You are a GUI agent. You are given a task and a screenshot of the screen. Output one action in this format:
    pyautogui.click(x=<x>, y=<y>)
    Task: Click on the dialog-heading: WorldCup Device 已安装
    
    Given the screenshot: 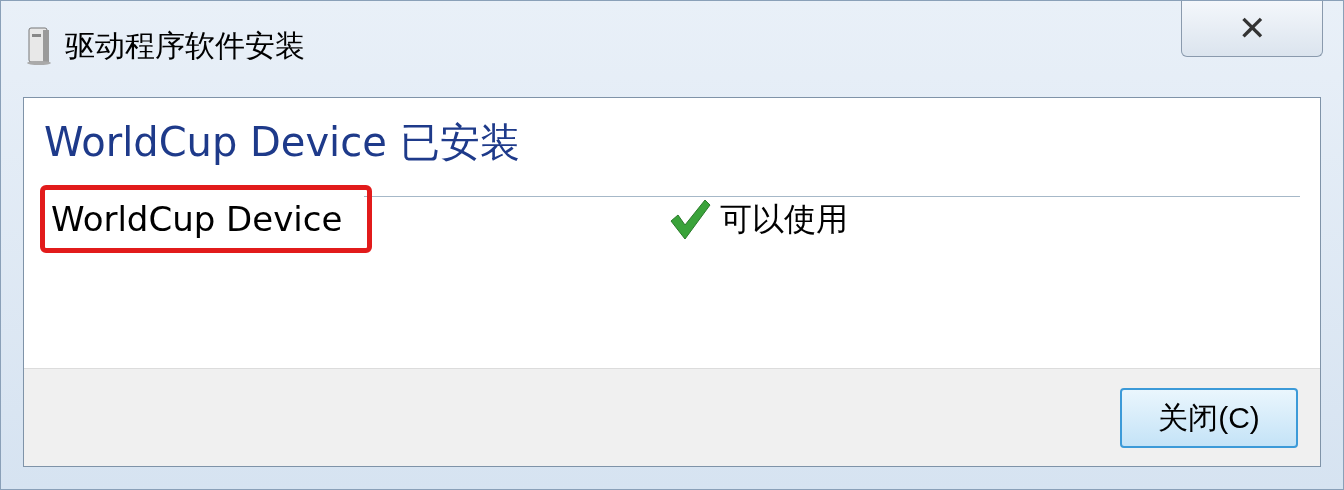 What is the action you would take?
    pyautogui.click(x=282, y=142)
    